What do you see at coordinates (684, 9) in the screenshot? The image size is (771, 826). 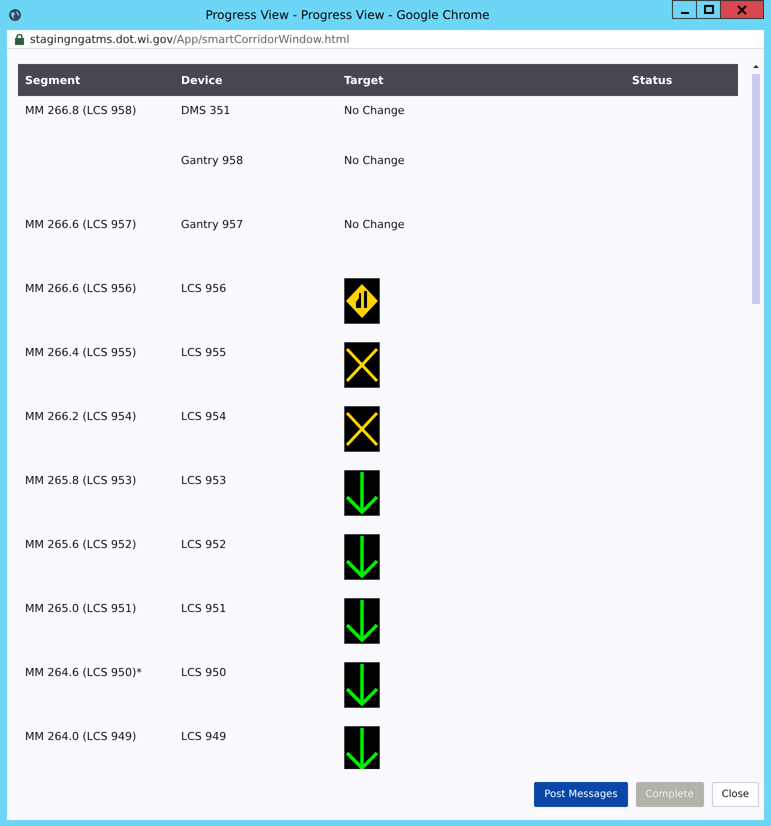 I see `minimize-button` at bounding box center [684, 9].